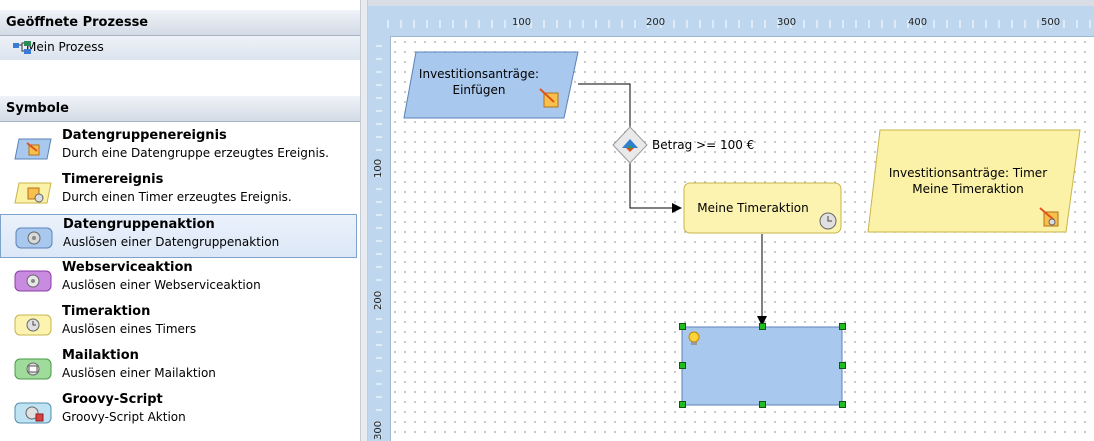 The height and width of the screenshot is (441, 1094). What do you see at coordinates (139, 224) in the screenshot?
I see `symbol-title: Datengruppenaktion` at bounding box center [139, 224].